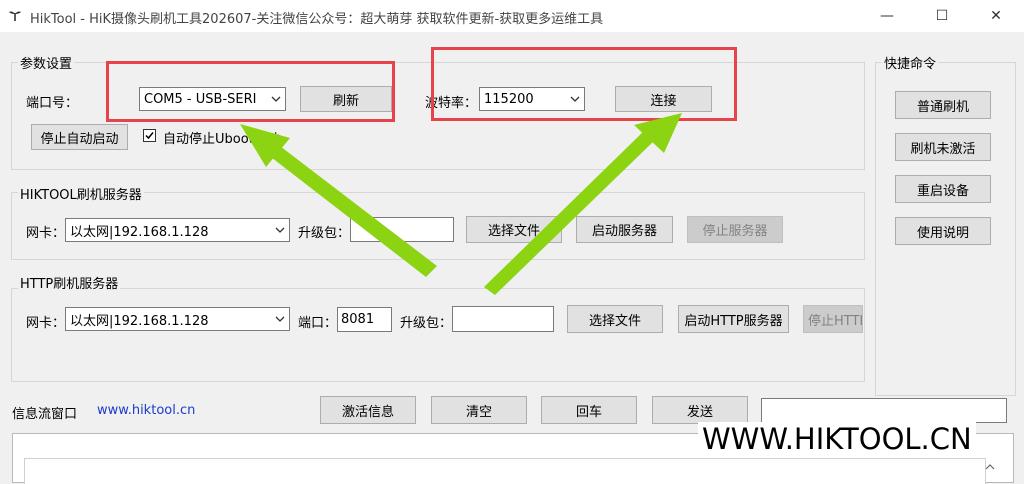 The image size is (1024, 484). I want to click on arrow-to-port, so click(338, 200).